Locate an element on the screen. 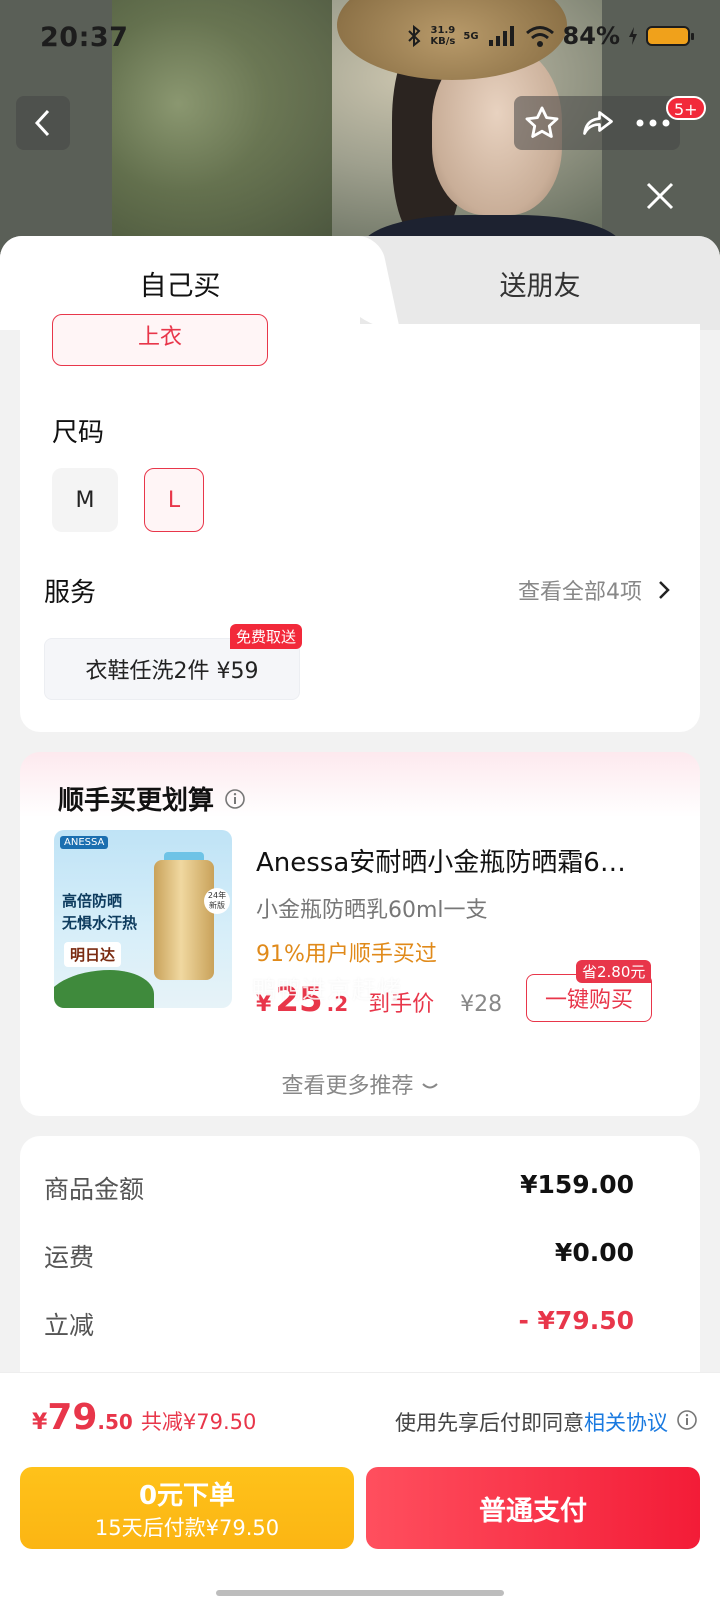 This screenshot has width=720, height=1600. recommend-title: 顺手买更划算 is located at coordinates (152, 798).